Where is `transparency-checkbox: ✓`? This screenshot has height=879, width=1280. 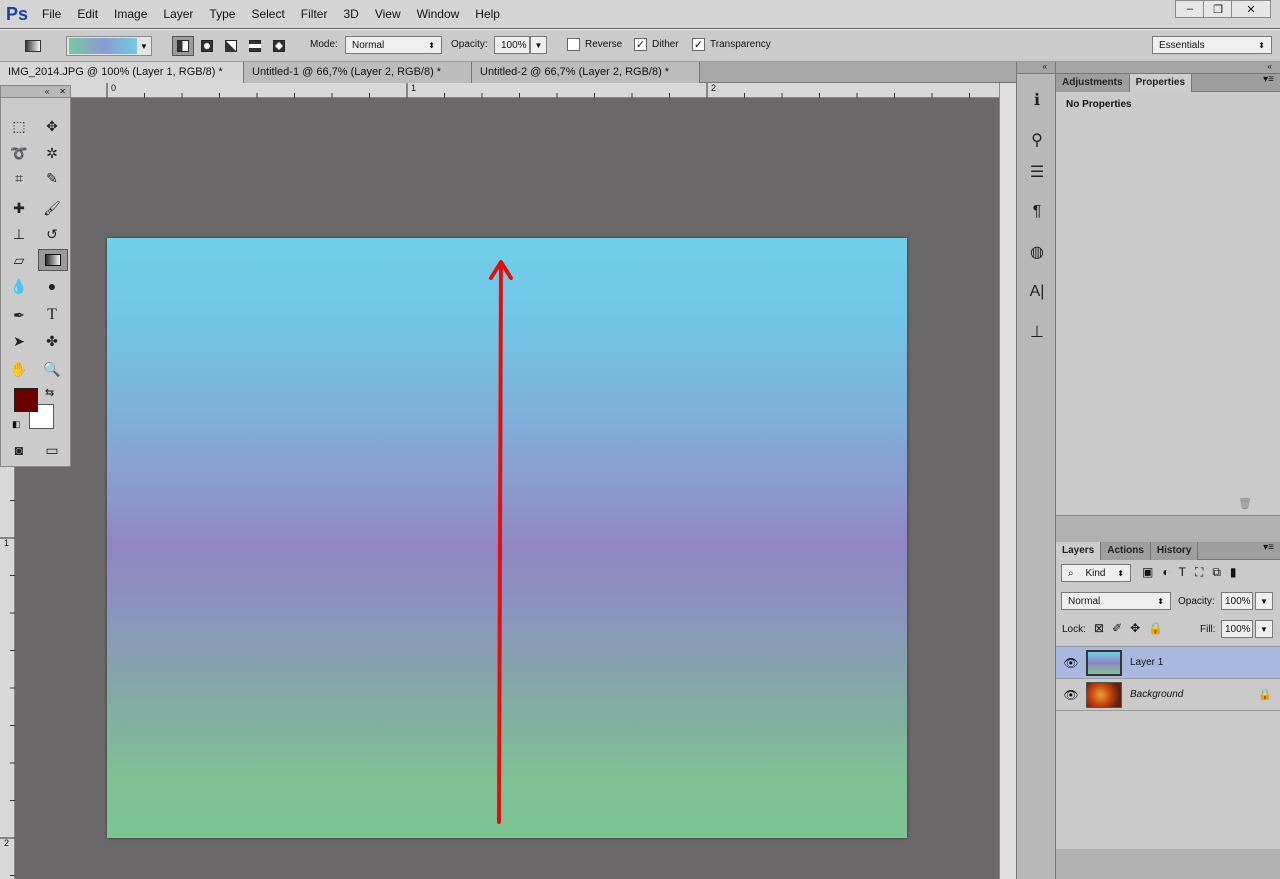 transparency-checkbox: ✓ is located at coordinates (698, 44).